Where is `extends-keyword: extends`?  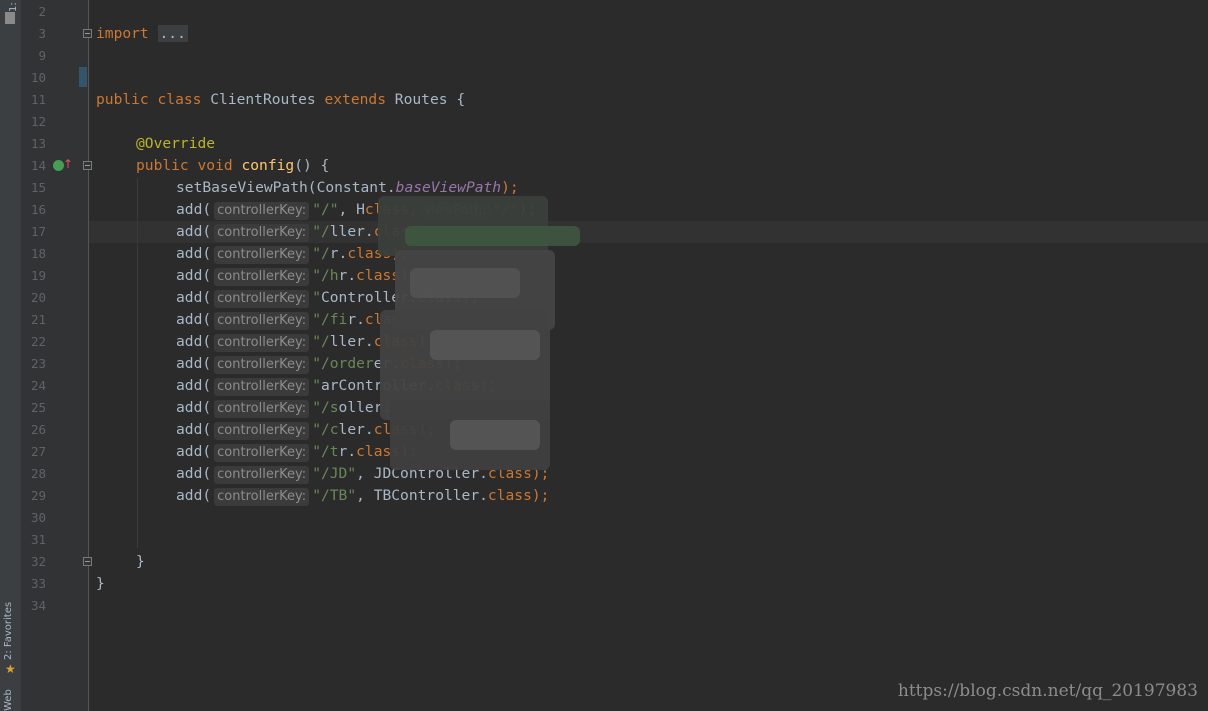 extends-keyword: extends is located at coordinates (355, 99).